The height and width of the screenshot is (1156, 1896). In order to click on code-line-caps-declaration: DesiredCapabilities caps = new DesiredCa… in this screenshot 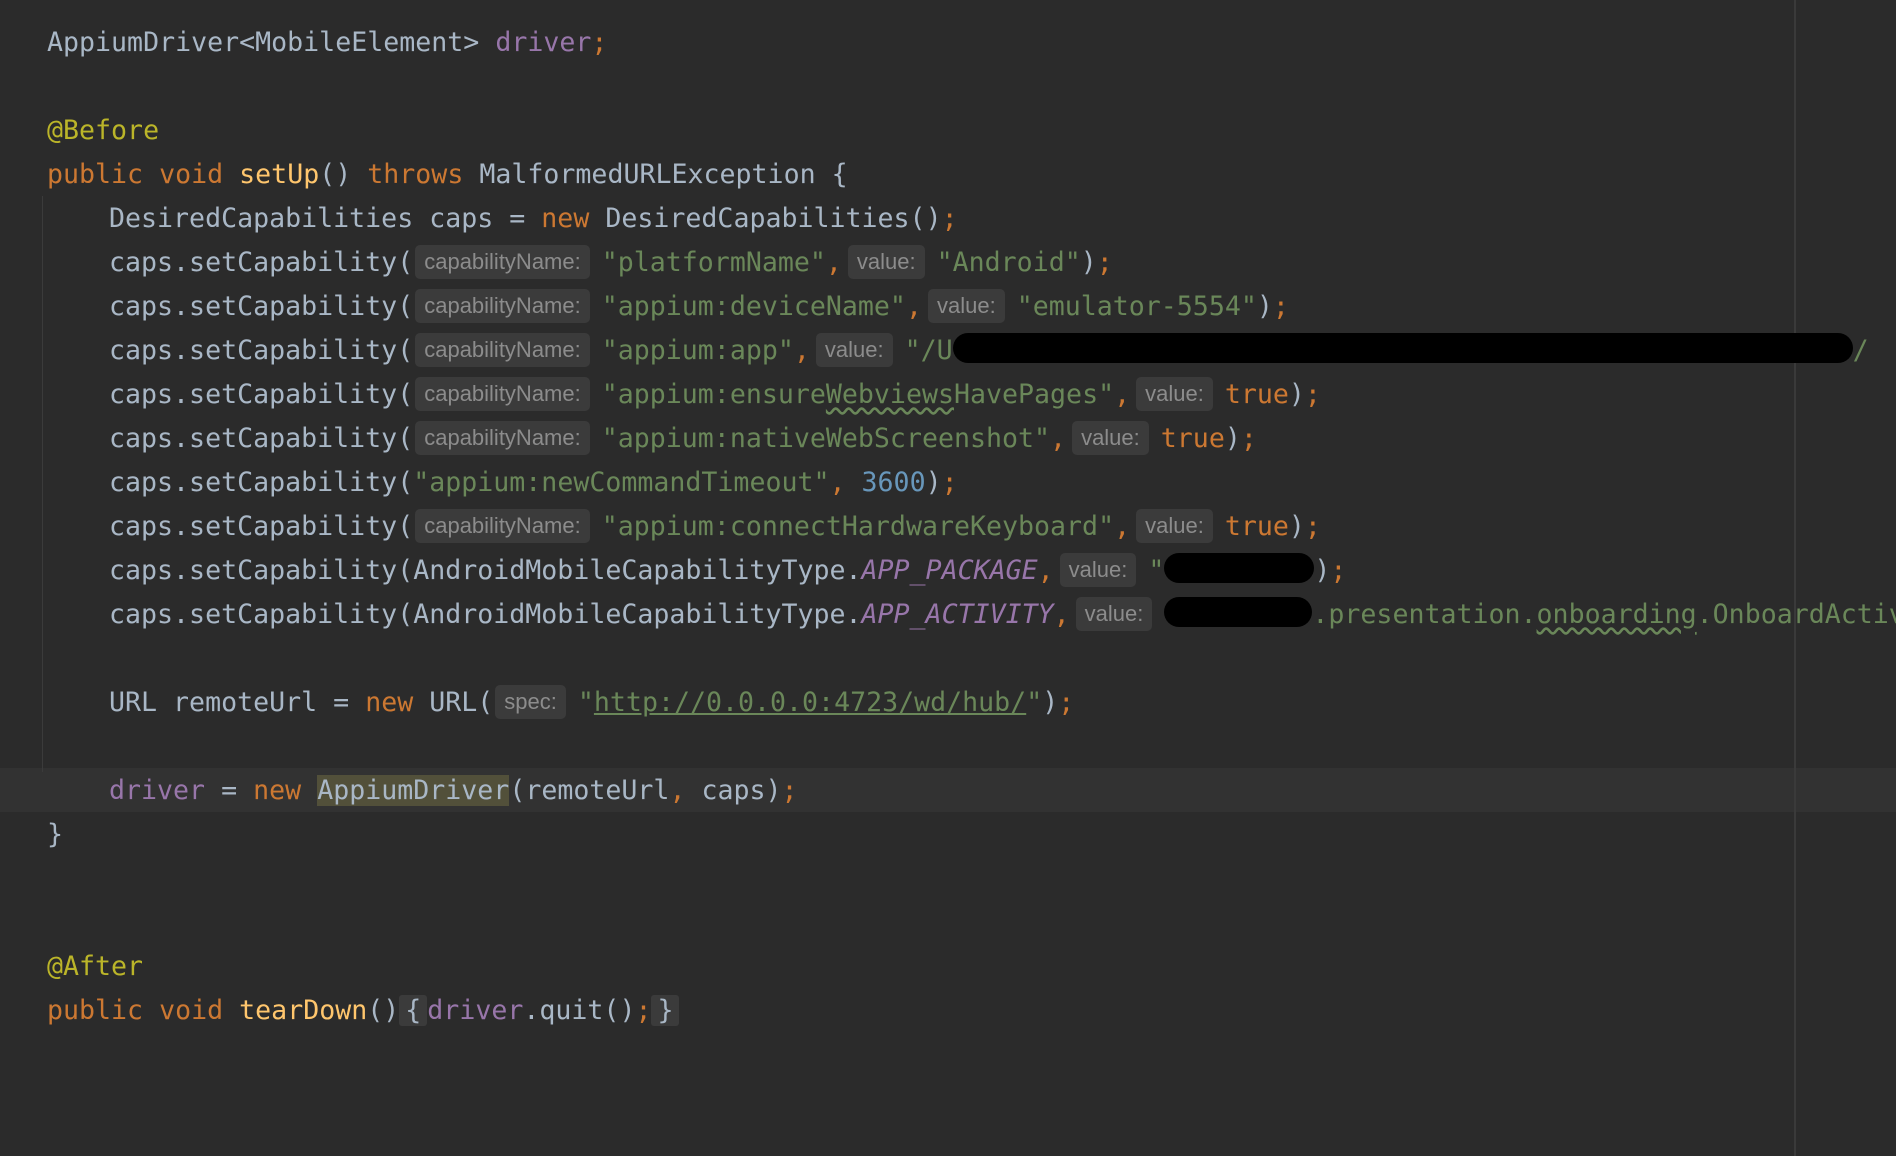, I will do `click(533, 219)`.